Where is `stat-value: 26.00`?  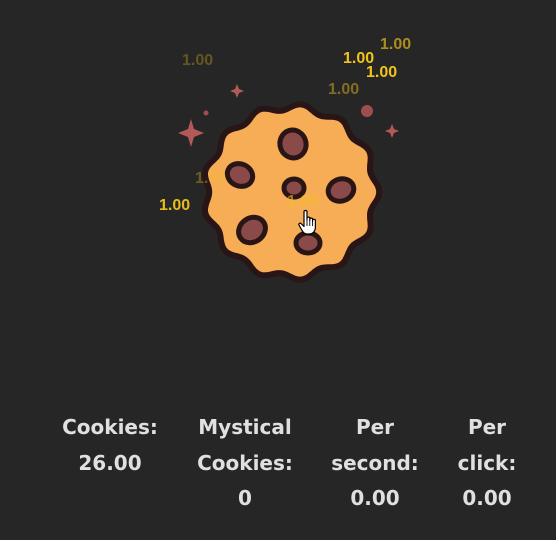
stat-value: 26.00 is located at coordinates (110, 462).